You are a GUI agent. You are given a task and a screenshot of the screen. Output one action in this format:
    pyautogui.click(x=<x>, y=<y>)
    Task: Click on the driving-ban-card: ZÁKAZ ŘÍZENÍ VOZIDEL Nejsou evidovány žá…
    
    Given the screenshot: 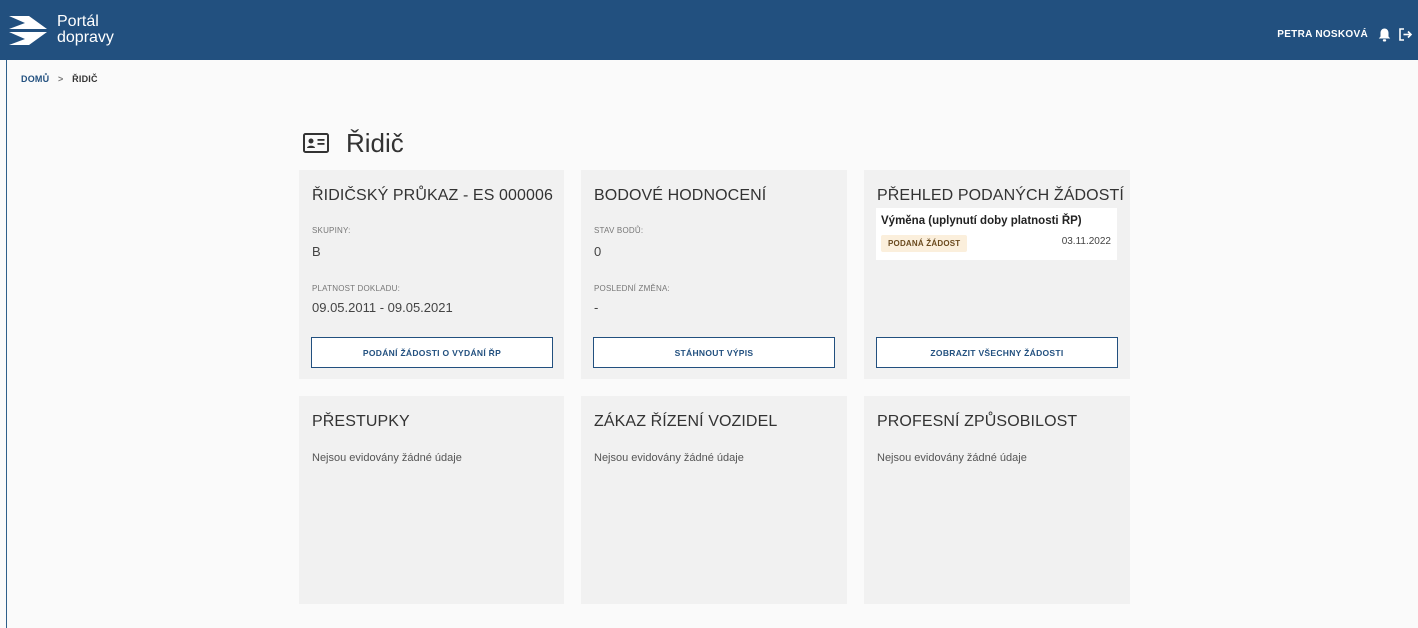 What is the action you would take?
    pyautogui.click(x=714, y=500)
    